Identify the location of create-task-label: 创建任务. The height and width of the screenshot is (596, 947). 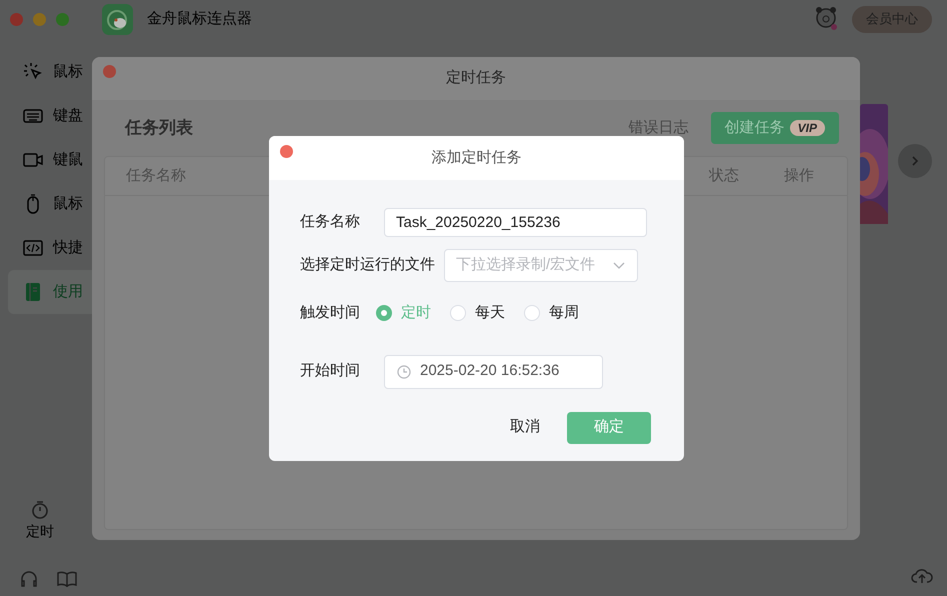
(754, 128).